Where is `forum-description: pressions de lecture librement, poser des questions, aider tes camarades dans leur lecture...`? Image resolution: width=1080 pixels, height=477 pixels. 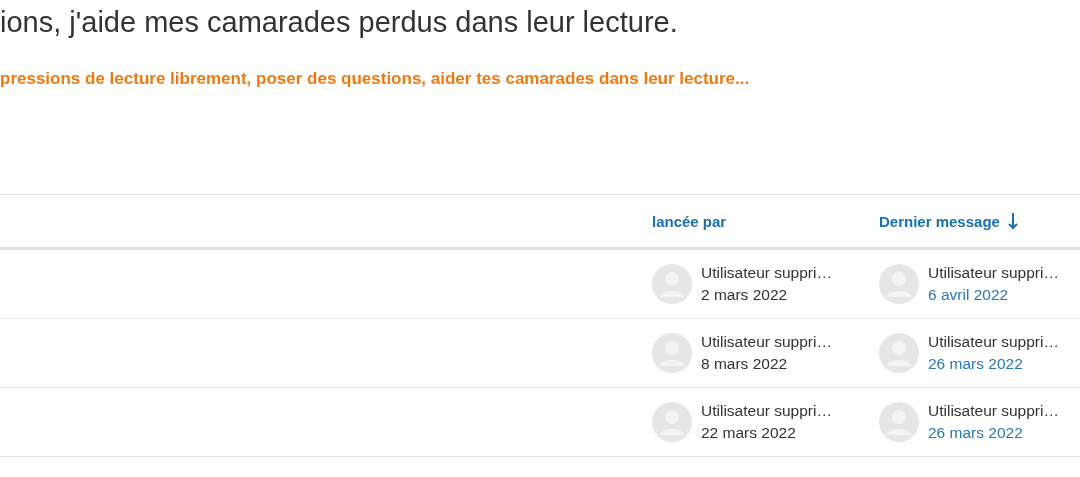 forum-description: pressions de lecture librement, poser des questions, aider tes camarades dans leur lecture... is located at coordinates (375, 79).